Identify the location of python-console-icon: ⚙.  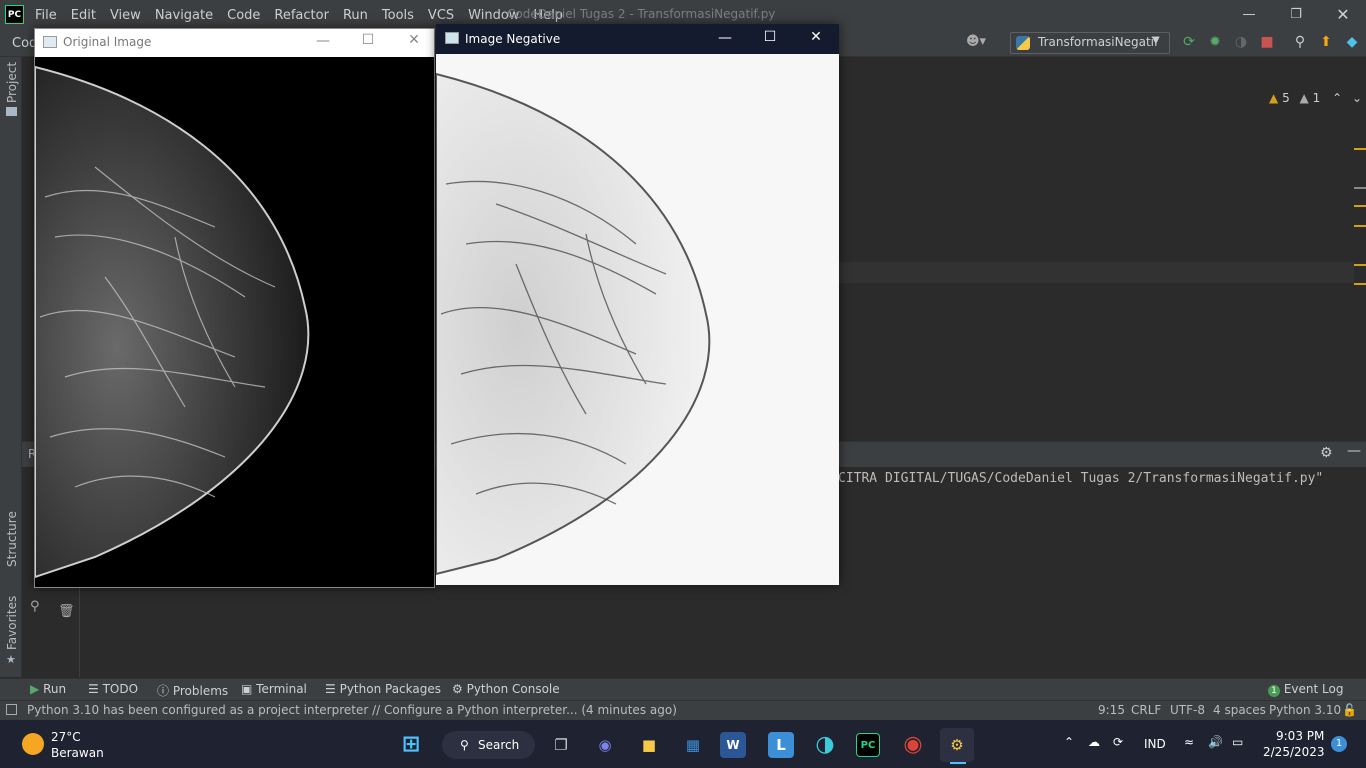
(457, 689).